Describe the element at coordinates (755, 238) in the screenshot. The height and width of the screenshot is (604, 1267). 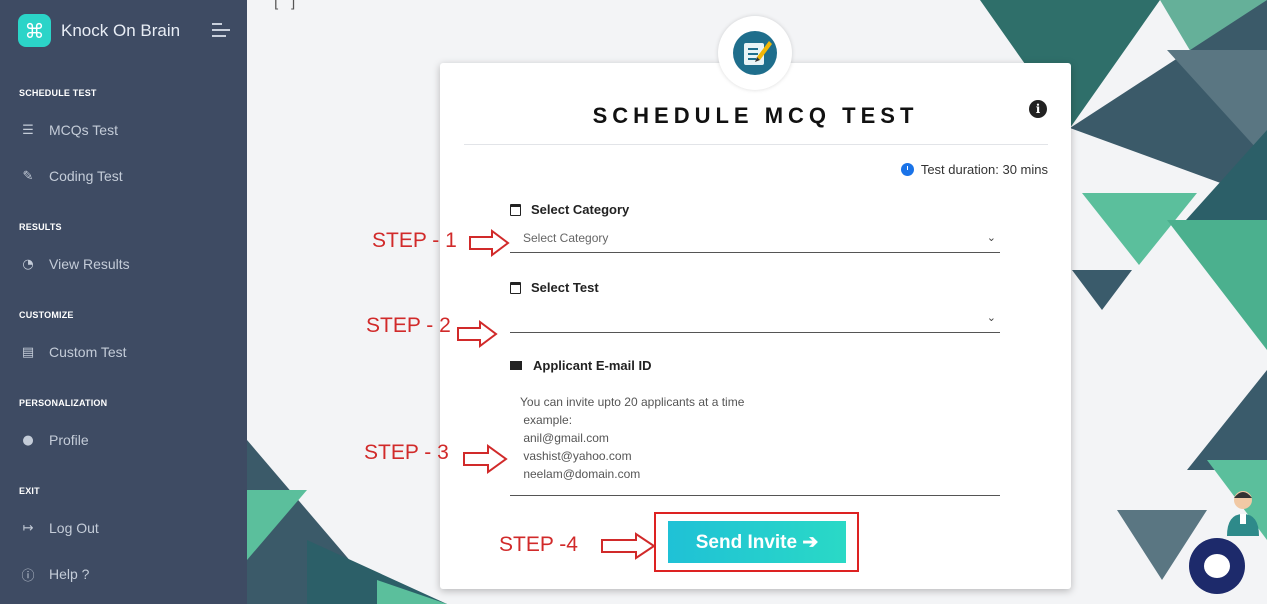
I see `category-select: Select Category ⌄` at that location.